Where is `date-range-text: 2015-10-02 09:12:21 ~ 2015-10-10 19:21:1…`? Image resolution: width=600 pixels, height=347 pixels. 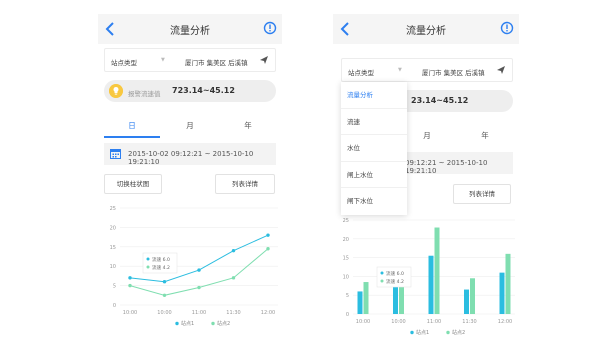
date-range-text: 2015-10-02 09:12:21 ~ 2015-10-10 19:21:1… is located at coordinates (191, 158).